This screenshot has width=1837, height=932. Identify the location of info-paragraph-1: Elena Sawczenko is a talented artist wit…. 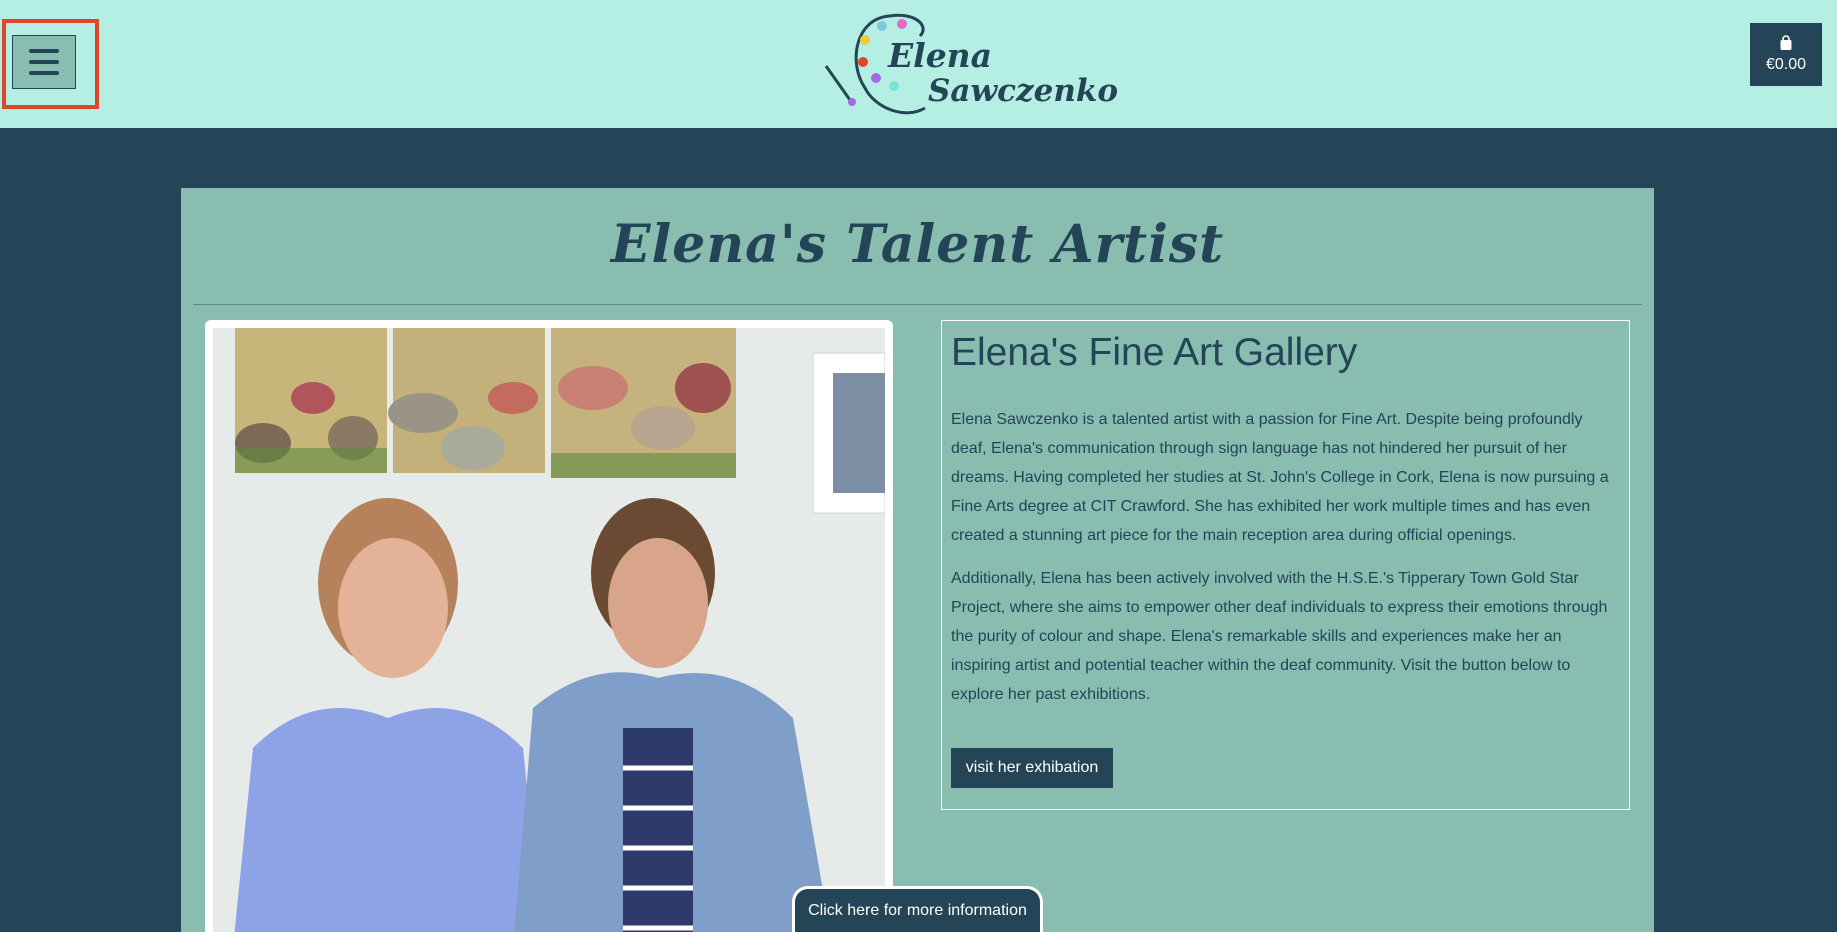
(1280, 477).